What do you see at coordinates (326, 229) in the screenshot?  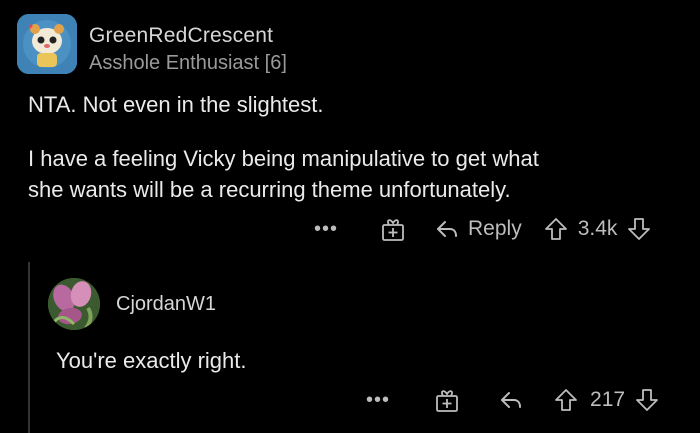 I see `more-options-button: •••` at bounding box center [326, 229].